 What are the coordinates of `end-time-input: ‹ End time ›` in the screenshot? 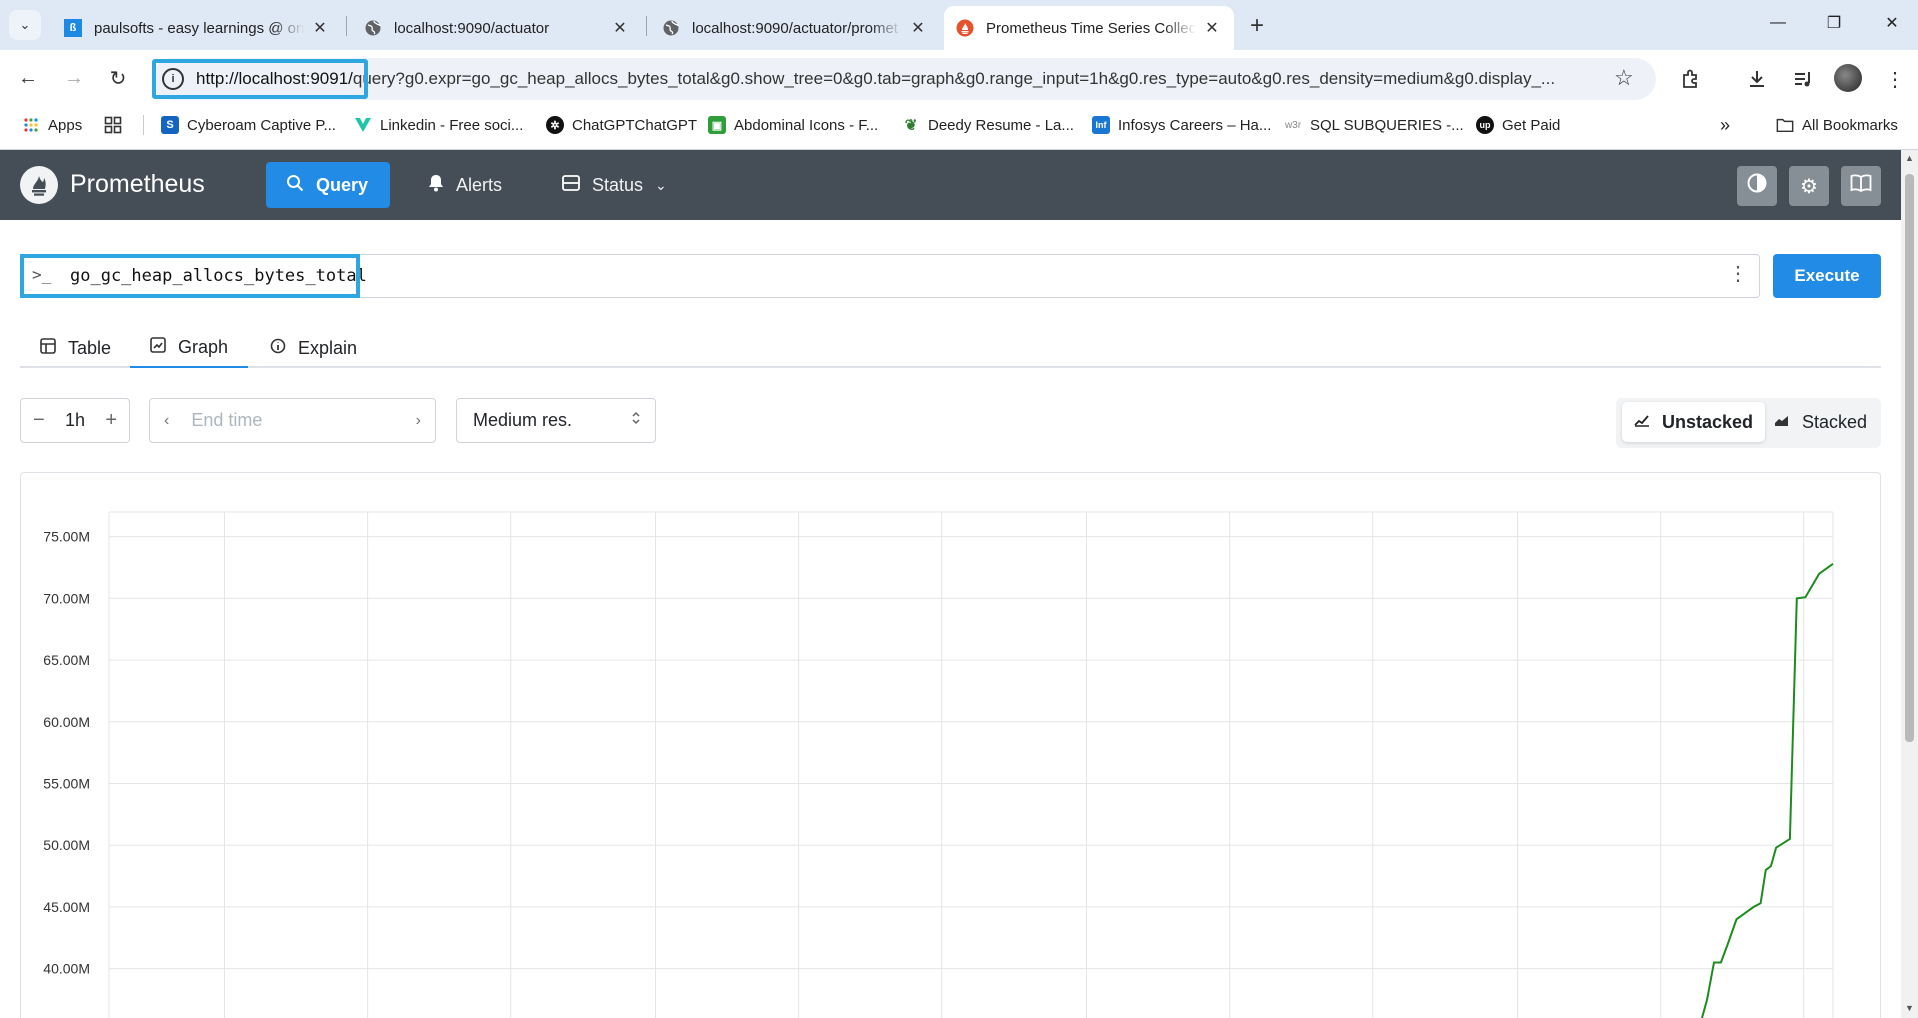 It's located at (292, 420).